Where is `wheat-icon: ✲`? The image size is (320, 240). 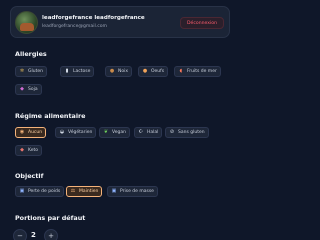
wheat-icon: ✲ is located at coordinates (22, 71).